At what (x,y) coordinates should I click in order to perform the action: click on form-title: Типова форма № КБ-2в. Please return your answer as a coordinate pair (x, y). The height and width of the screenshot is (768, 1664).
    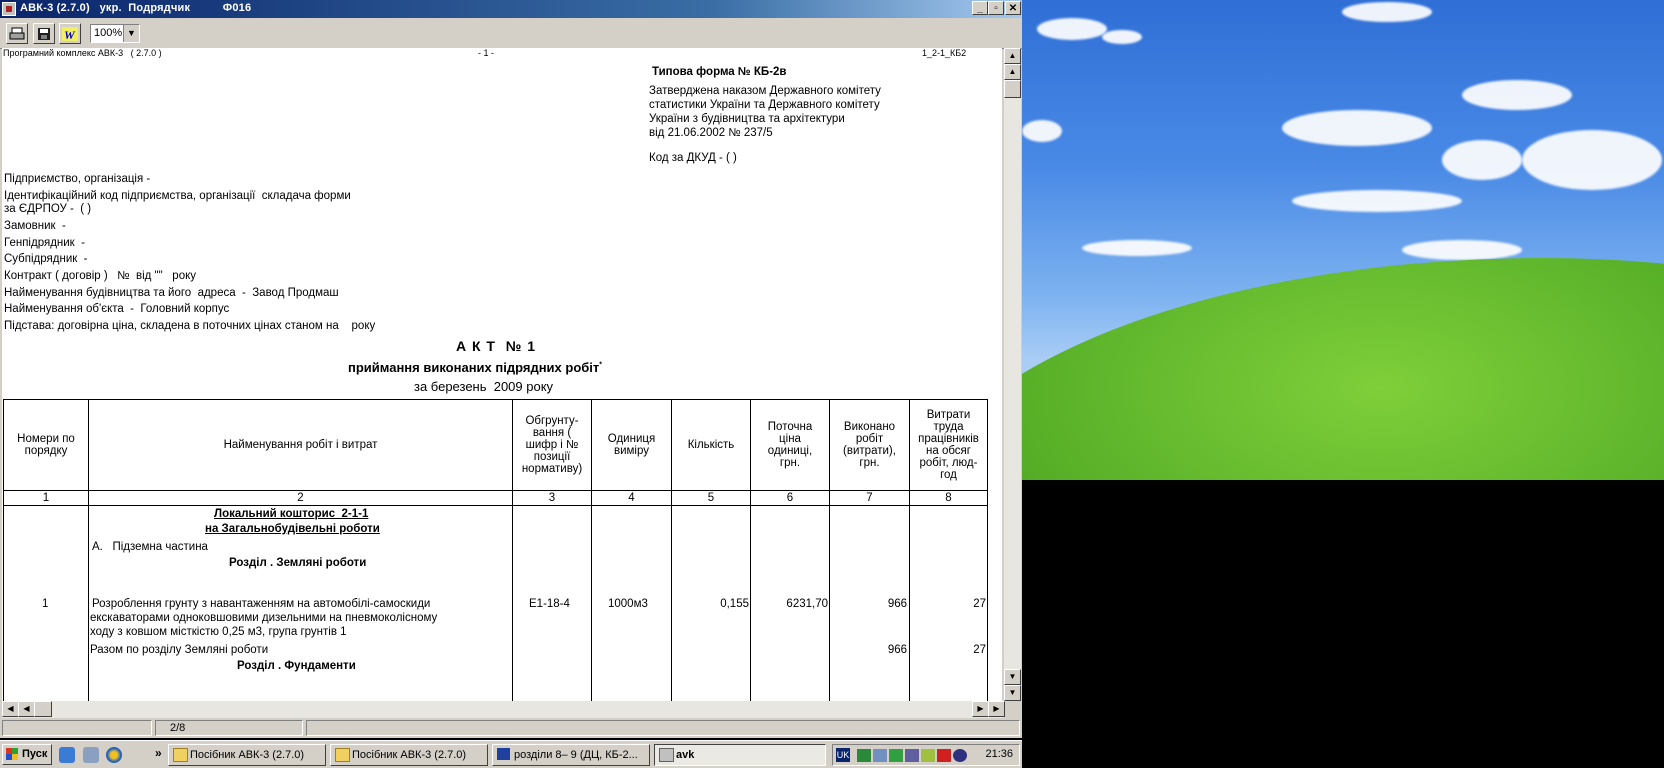
    Looking at the image, I should click on (719, 72).